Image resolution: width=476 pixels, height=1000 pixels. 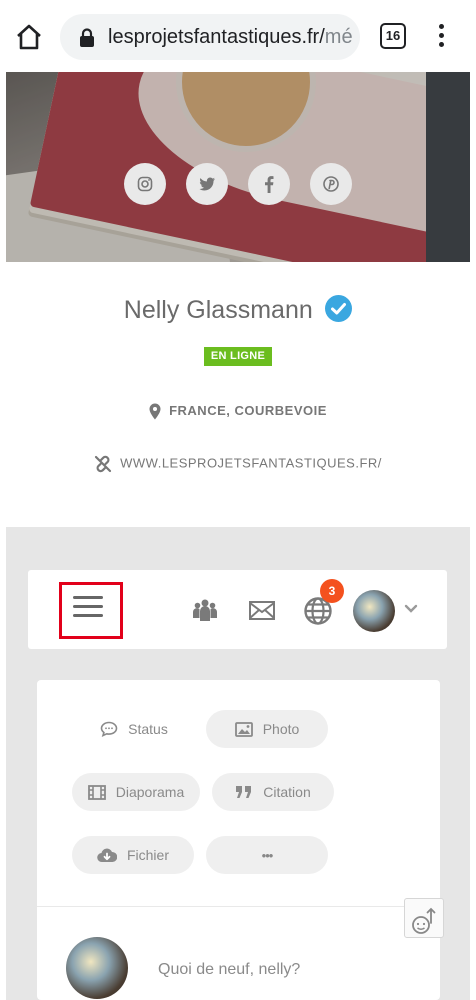 What do you see at coordinates (339, 308) in the screenshot?
I see `verified-icon` at bounding box center [339, 308].